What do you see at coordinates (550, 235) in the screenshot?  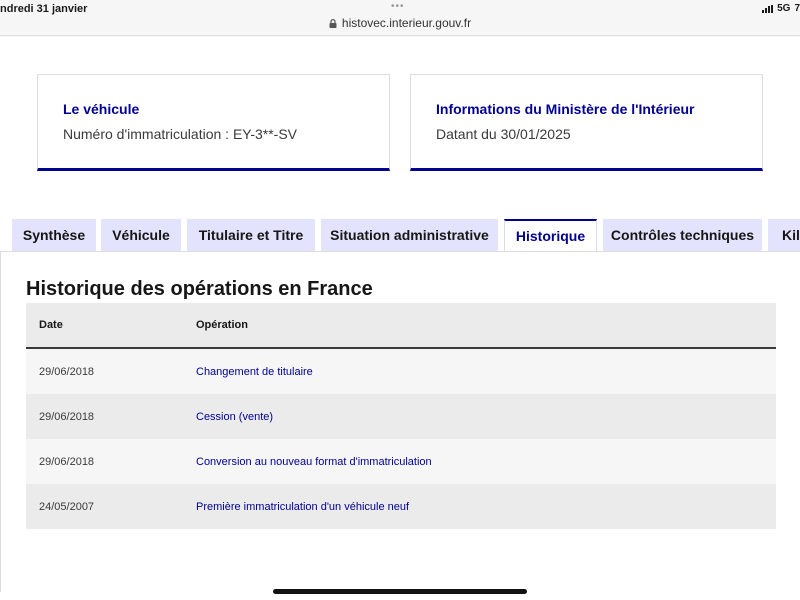 I see `tab-historique: Historique` at bounding box center [550, 235].